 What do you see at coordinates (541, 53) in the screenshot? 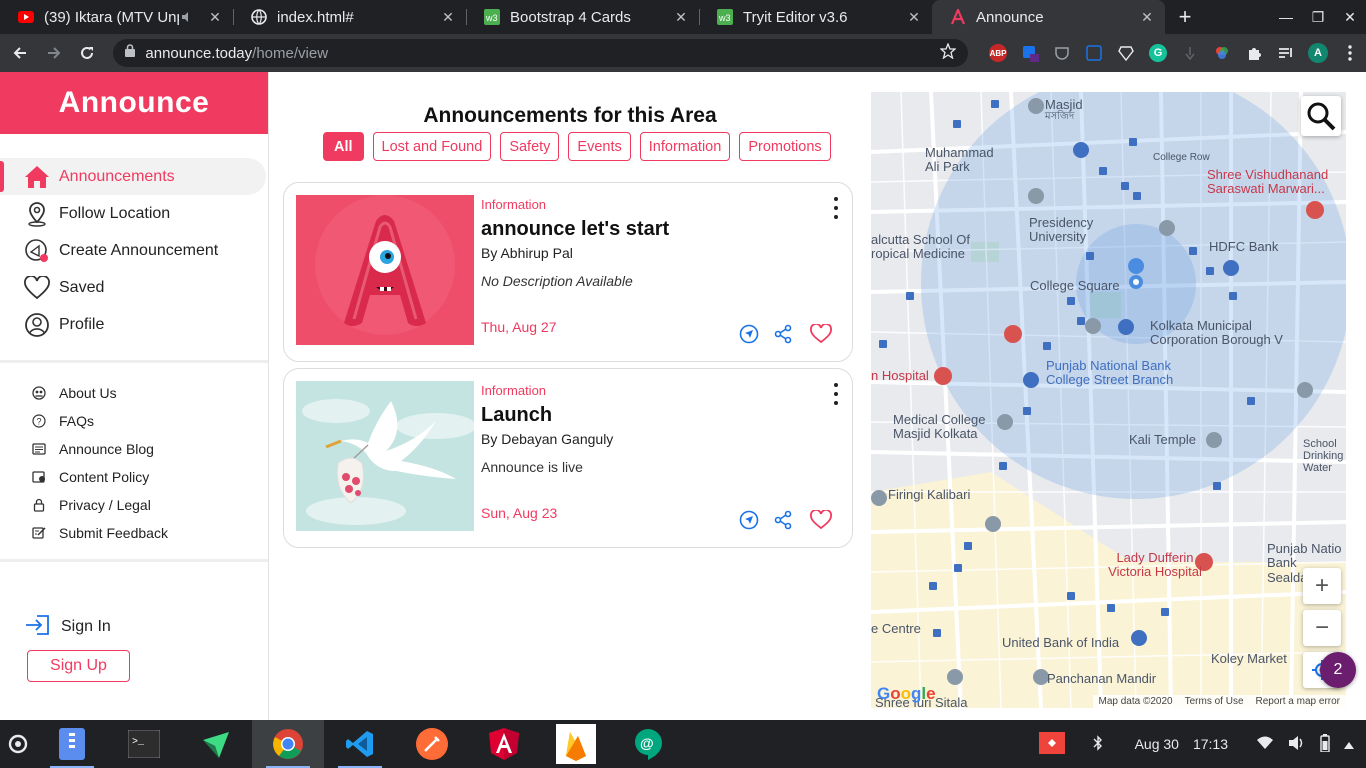
I see `address-bar: announce.today/home/view` at bounding box center [541, 53].